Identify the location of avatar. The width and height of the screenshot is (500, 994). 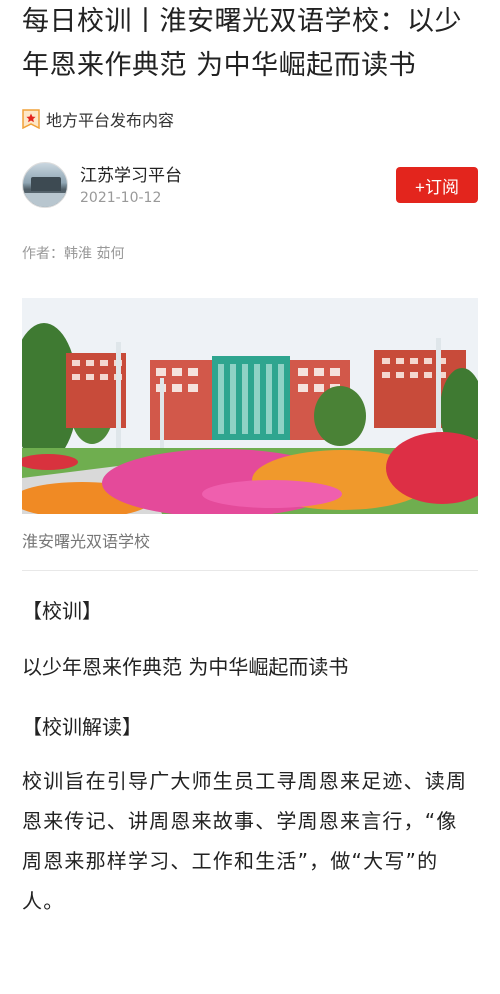
(45, 185).